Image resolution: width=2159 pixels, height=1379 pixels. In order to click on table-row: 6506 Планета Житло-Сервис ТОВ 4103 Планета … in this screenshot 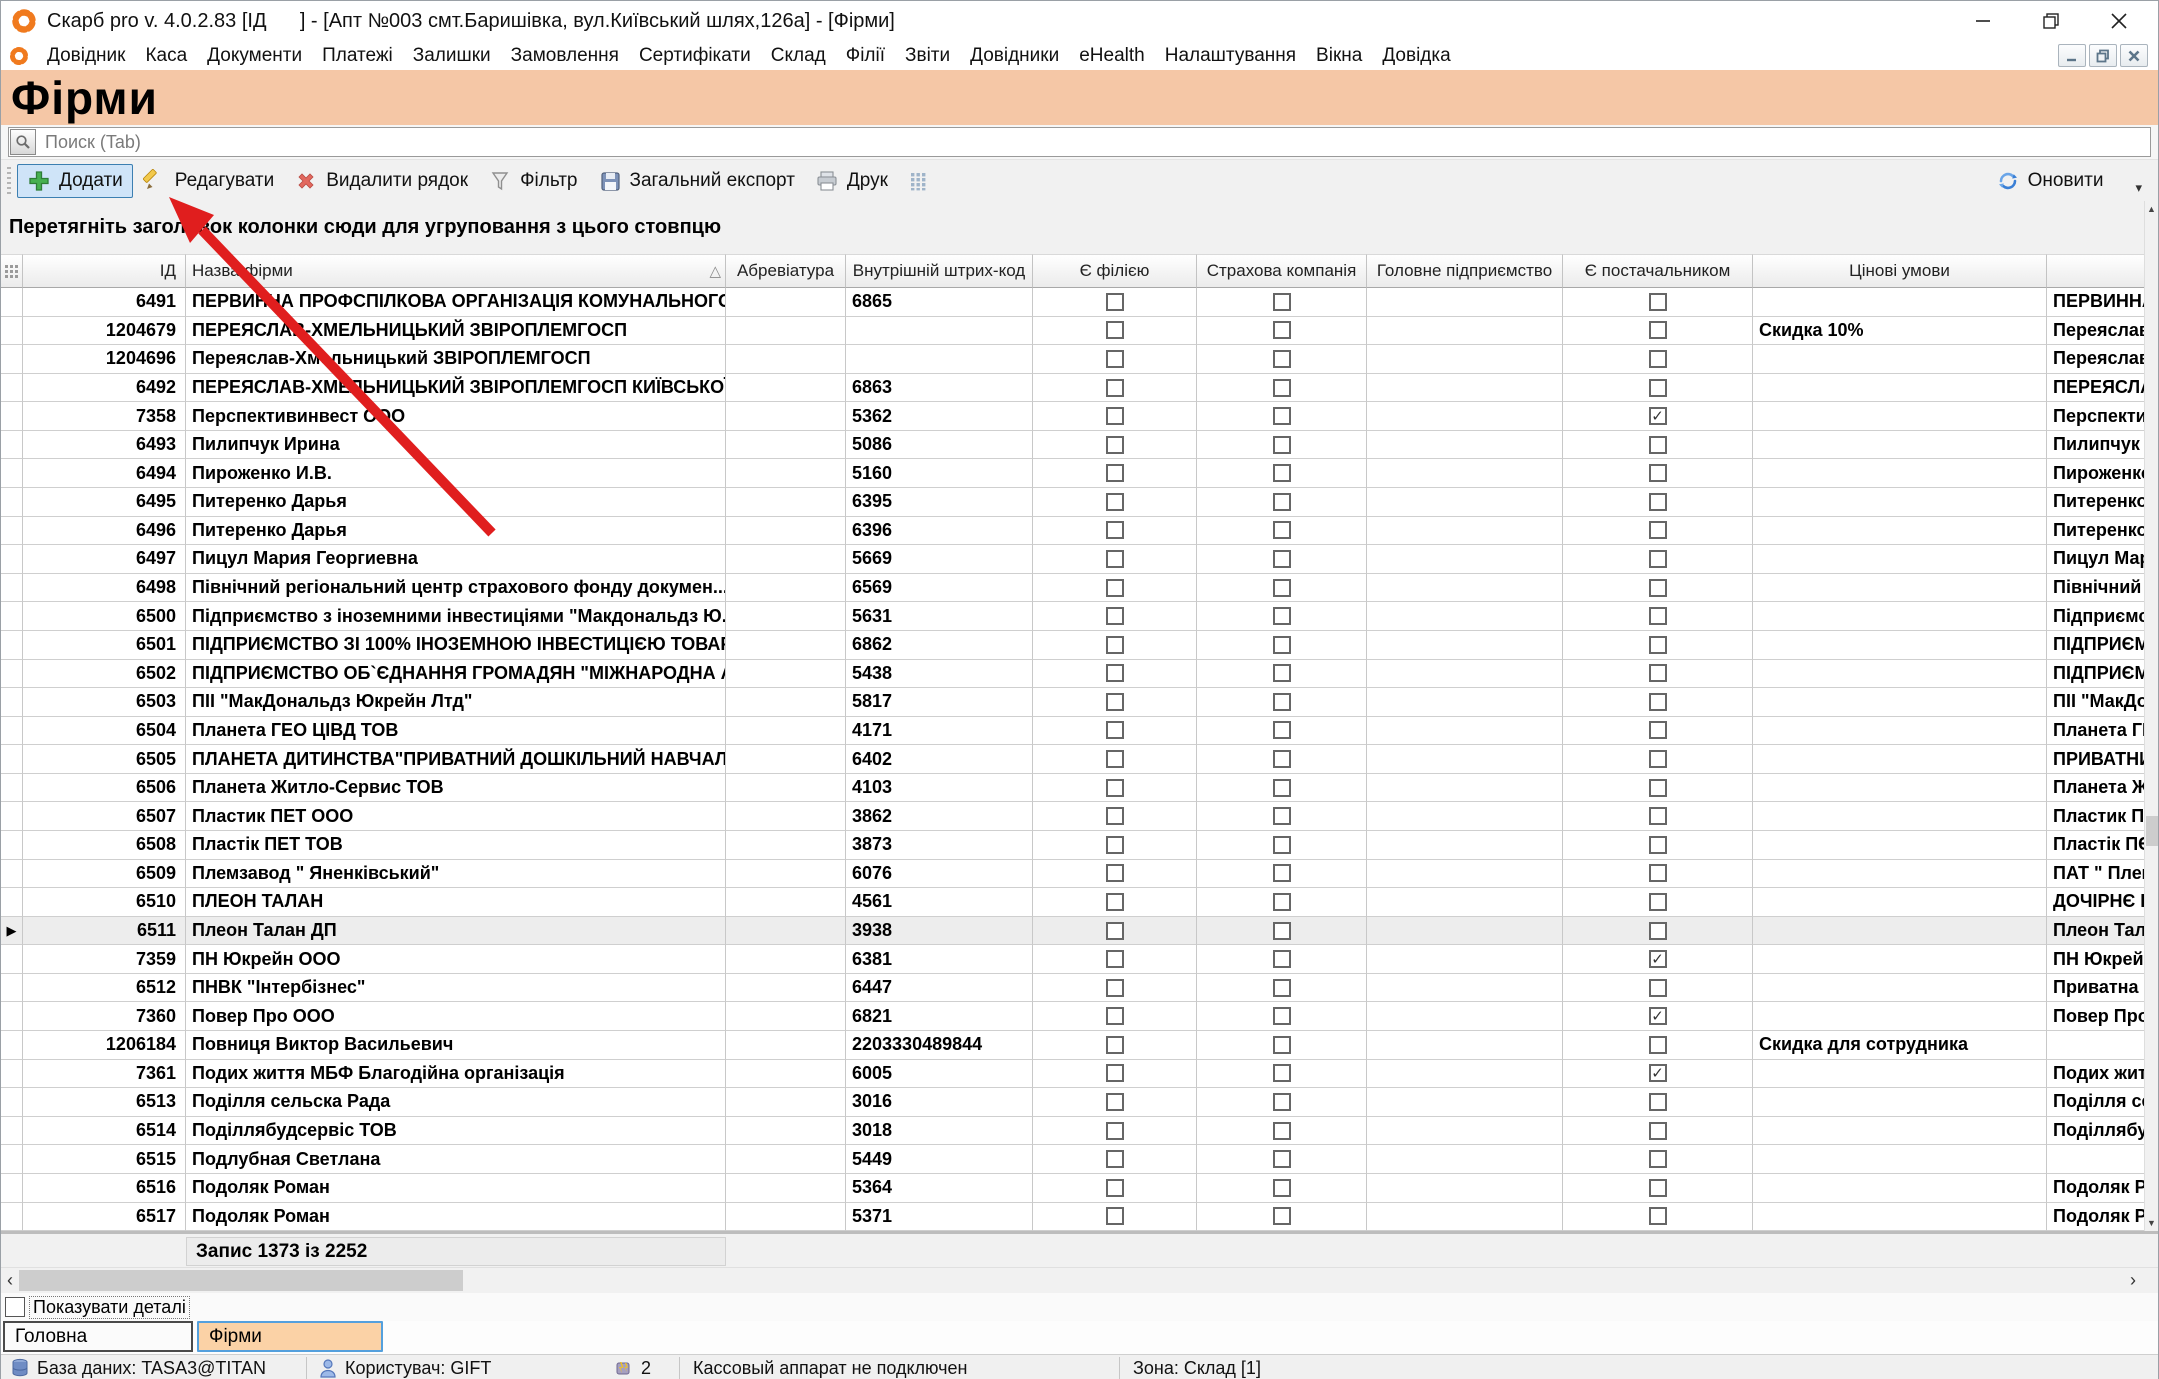, I will do `click(1073, 788)`.